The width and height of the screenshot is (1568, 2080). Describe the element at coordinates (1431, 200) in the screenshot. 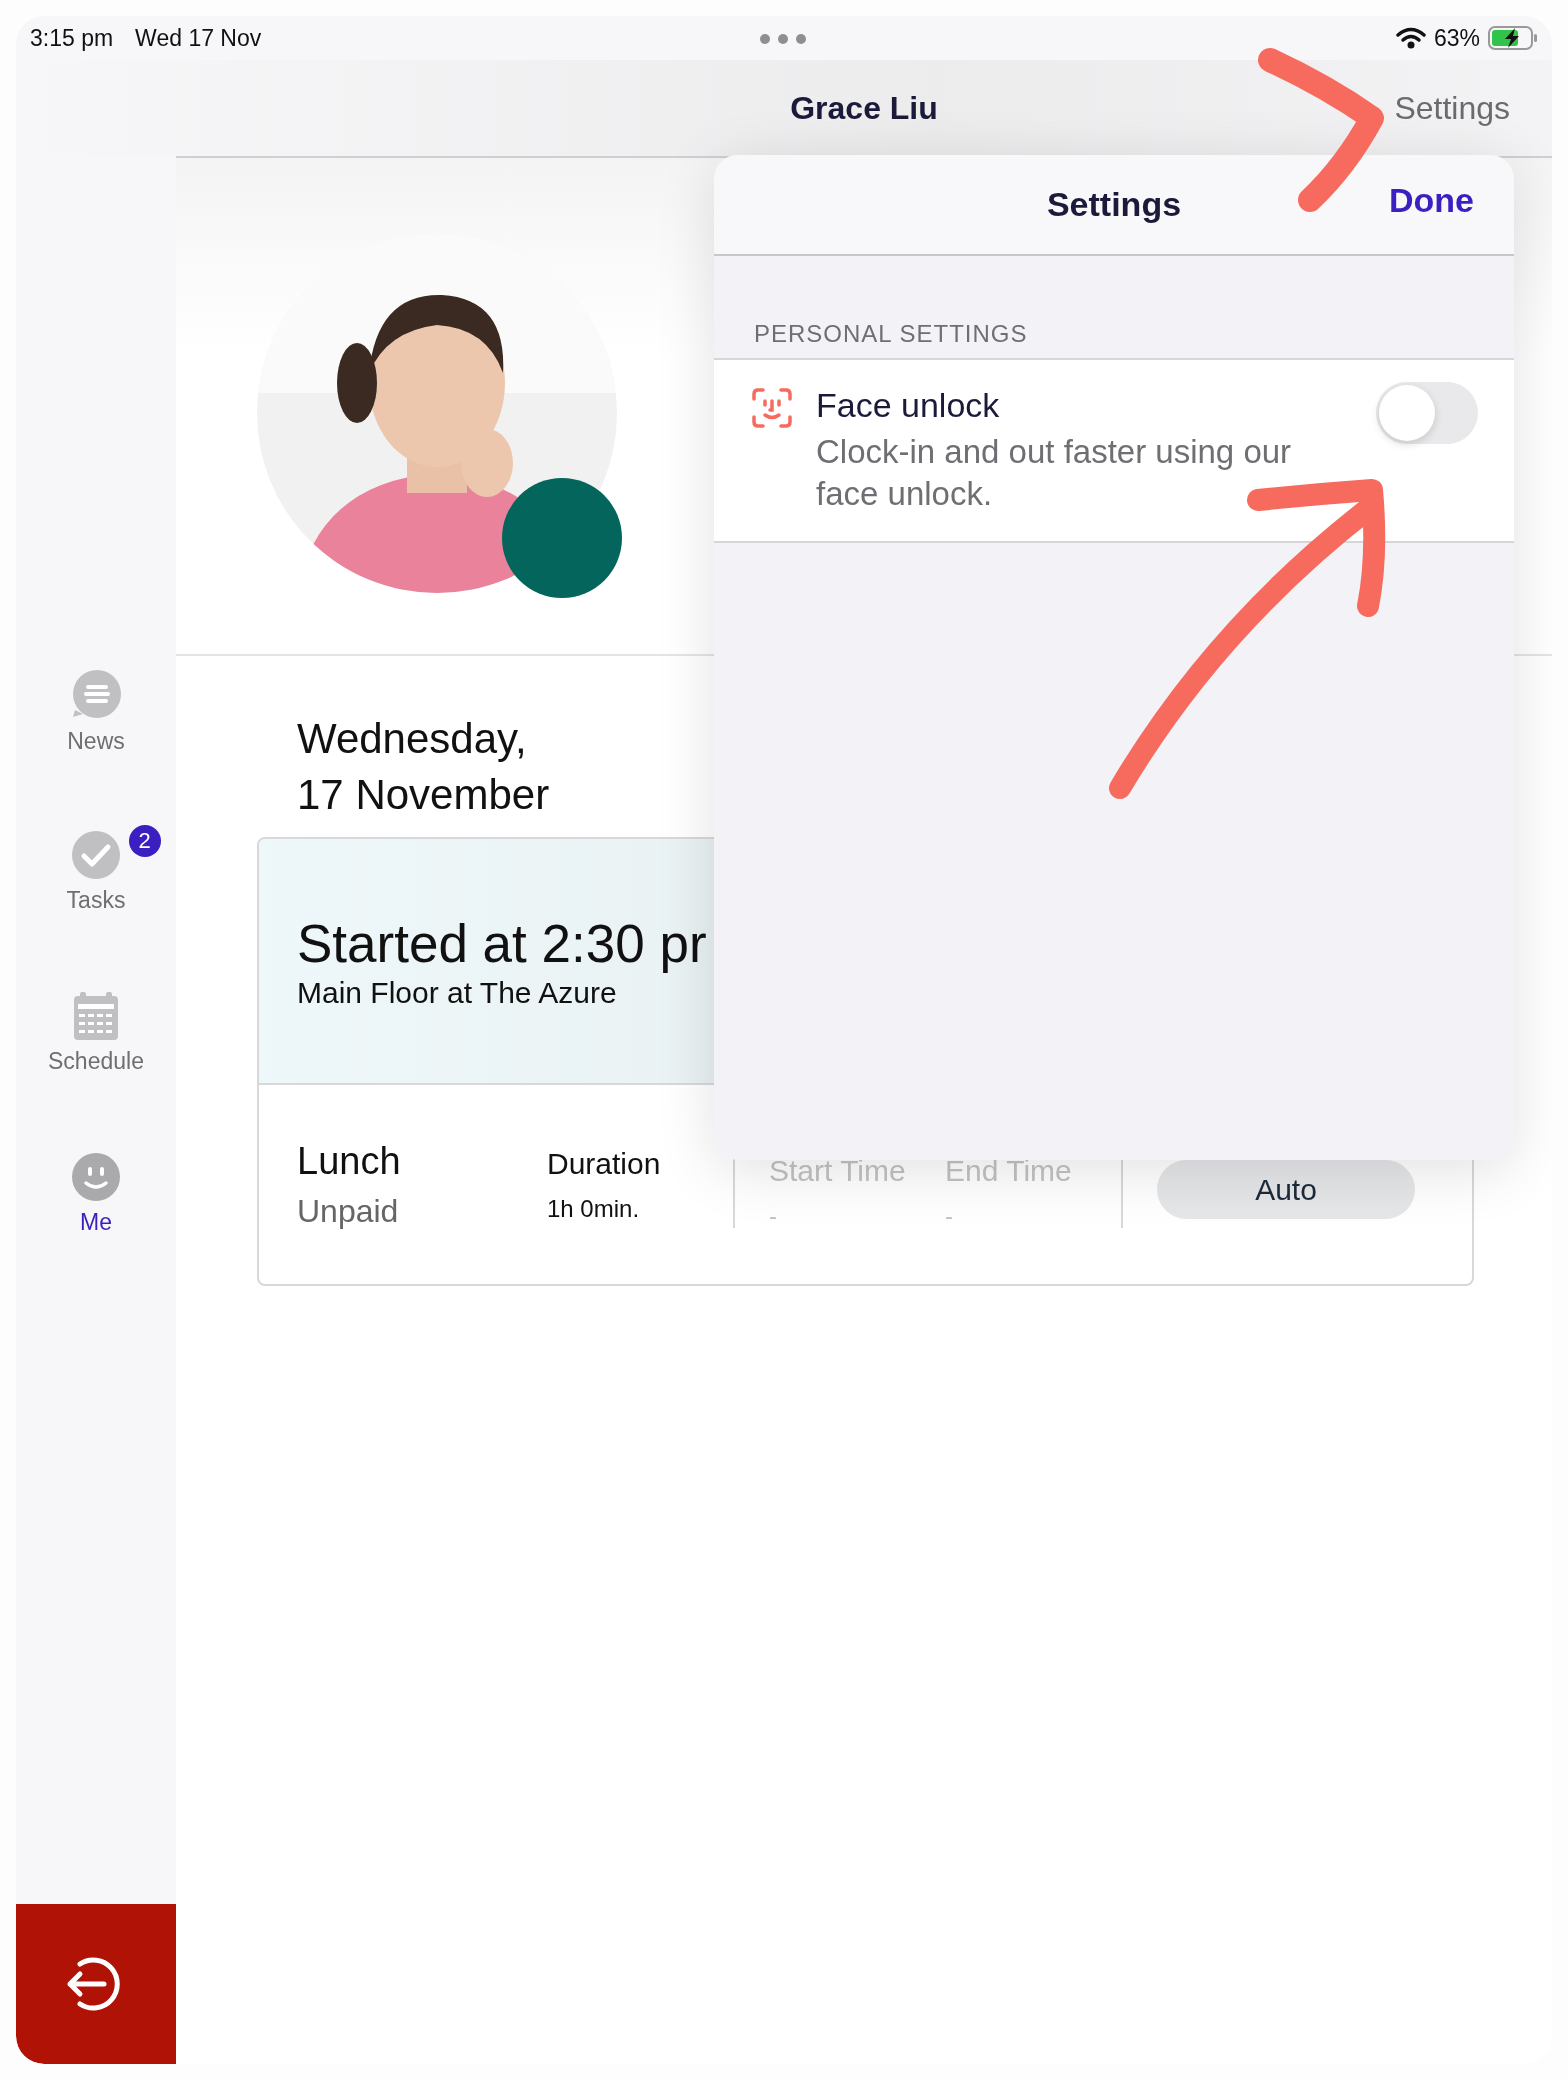

I see `done-button: Done` at that location.